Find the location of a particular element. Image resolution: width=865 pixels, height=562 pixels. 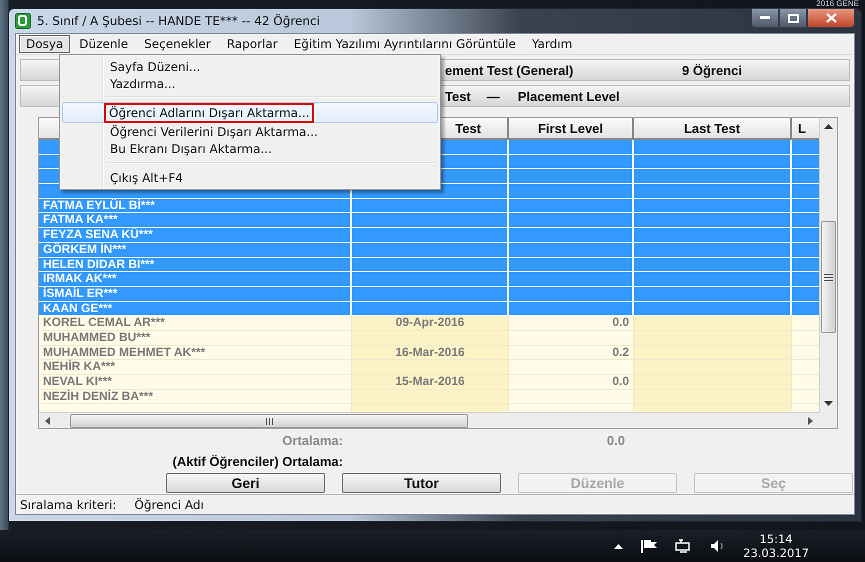

student-count: 9 Öğrenci is located at coordinates (712, 70).